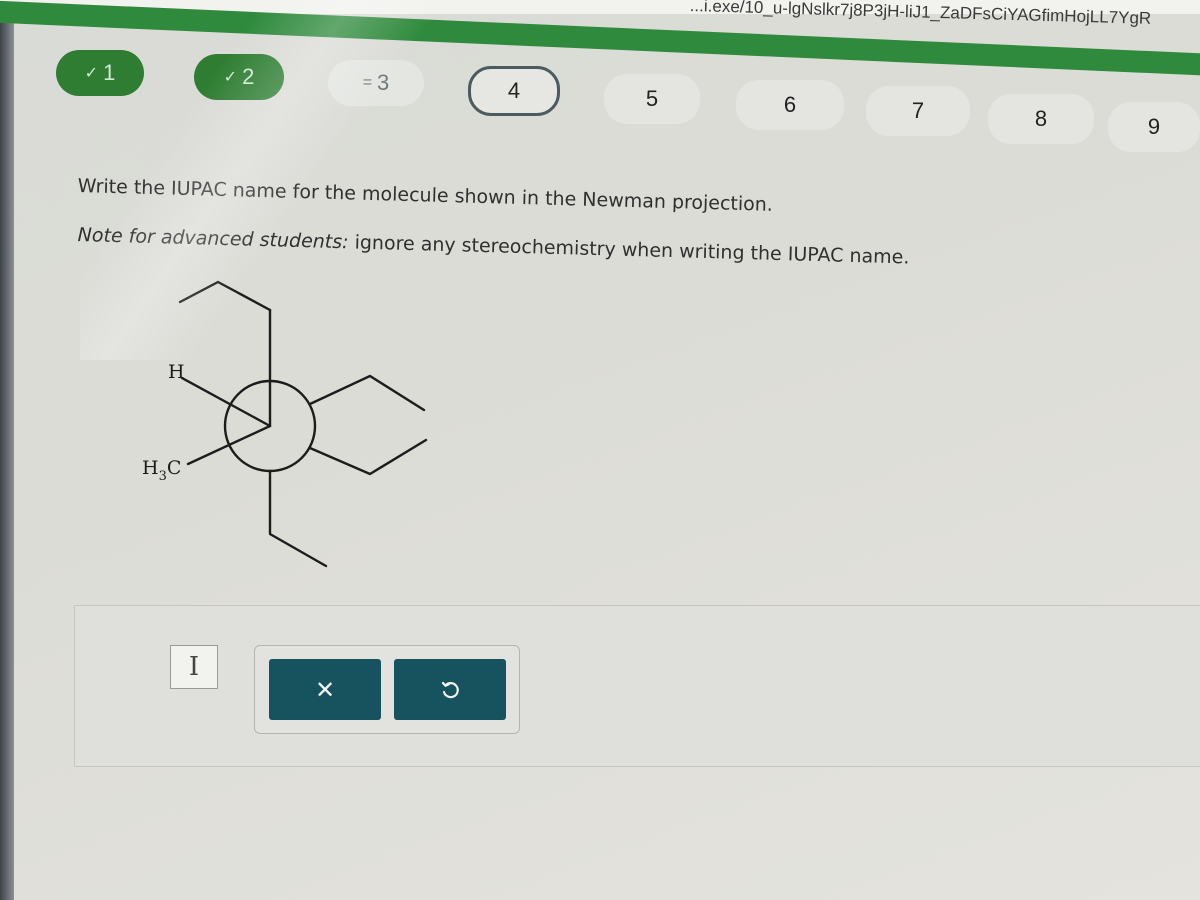 This screenshot has height=900, width=1200. I want to click on step-label: 2, so click(248, 76).